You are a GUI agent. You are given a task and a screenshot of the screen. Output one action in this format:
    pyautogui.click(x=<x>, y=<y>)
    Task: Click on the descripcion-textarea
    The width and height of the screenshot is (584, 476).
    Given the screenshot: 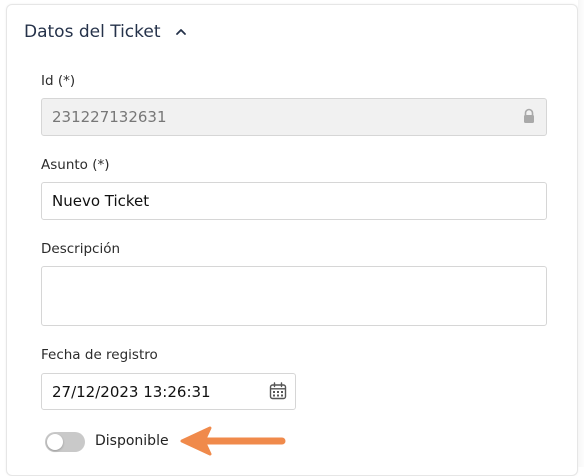 What is the action you would take?
    pyautogui.click(x=294, y=296)
    